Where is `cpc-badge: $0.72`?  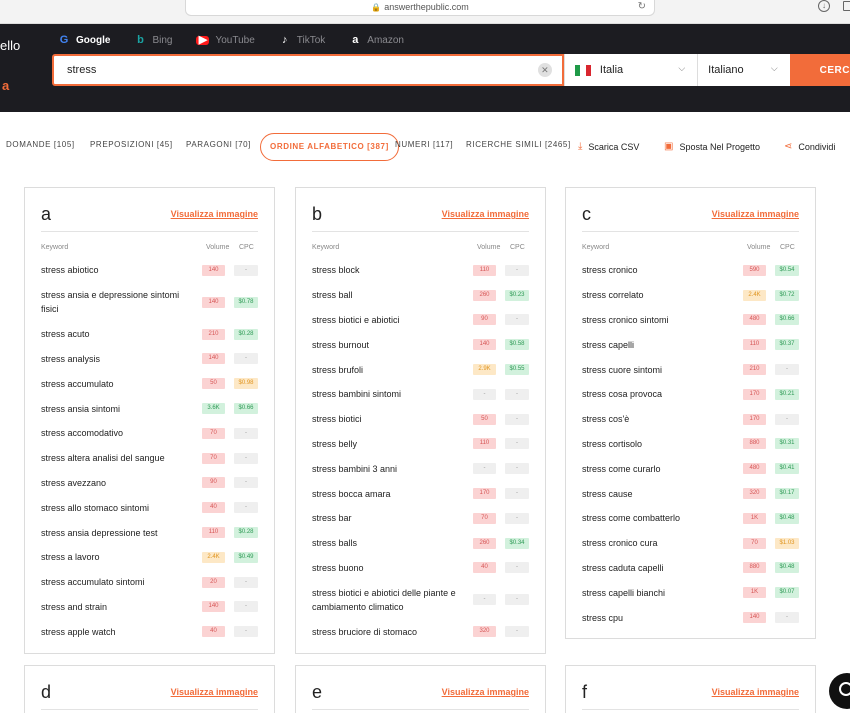
cpc-badge: $0.72 is located at coordinates (787, 295).